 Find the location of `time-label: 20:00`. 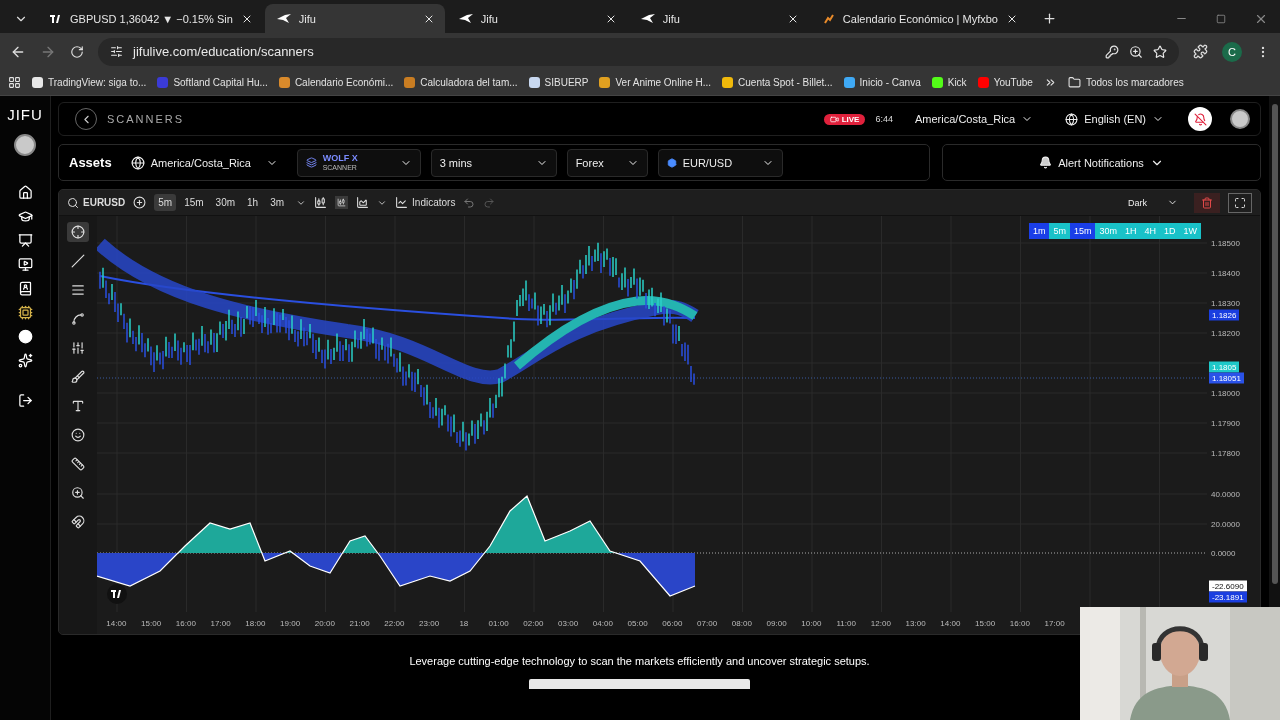

time-label: 20:00 is located at coordinates (324, 623).